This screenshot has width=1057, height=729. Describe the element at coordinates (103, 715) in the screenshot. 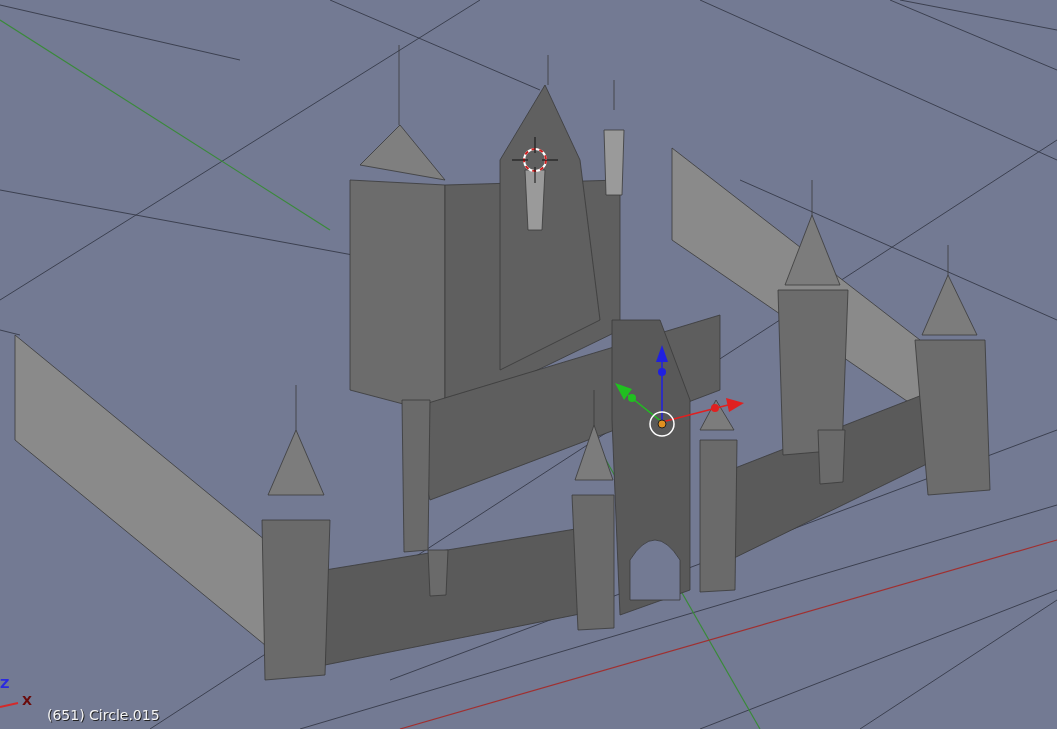

I see `object-info-text: (651) Circle.015` at that location.